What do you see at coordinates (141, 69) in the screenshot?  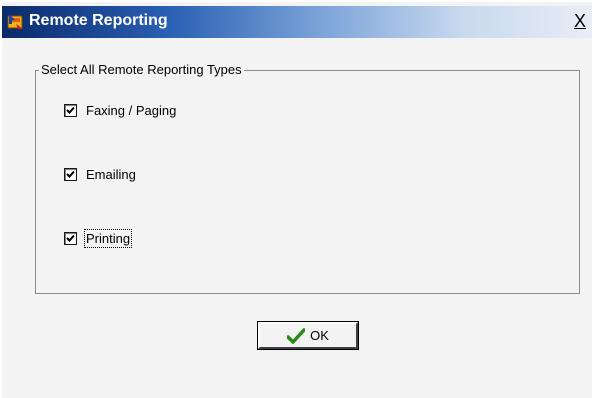 I see `groupbox-legend: Select All Remote Reporting Types` at bounding box center [141, 69].